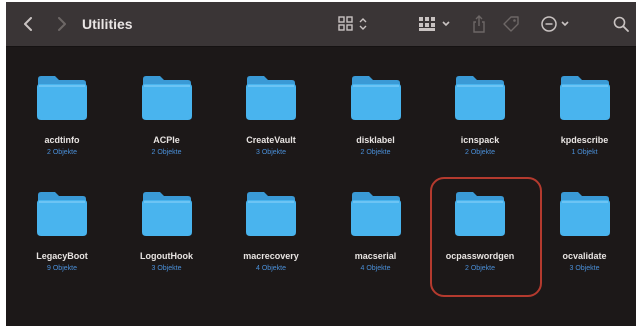  I want to click on forward-button, so click(62, 24).